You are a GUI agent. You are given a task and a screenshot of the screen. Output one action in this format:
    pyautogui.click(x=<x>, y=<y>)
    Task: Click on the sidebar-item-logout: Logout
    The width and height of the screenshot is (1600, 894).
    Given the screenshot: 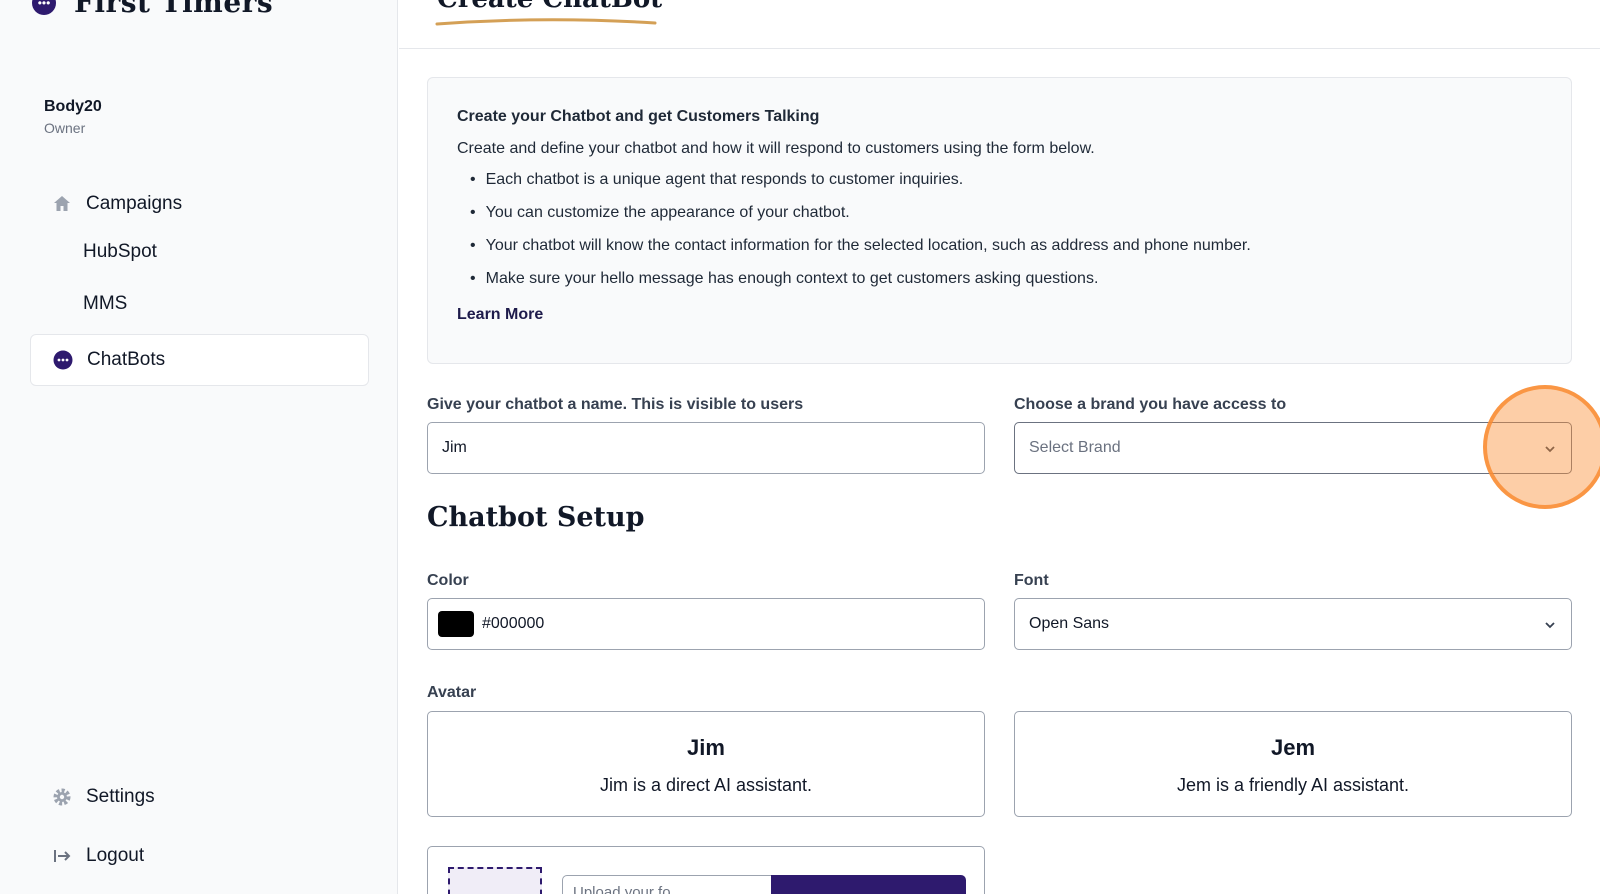 What is the action you would take?
    pyautogui.click(x=199, y=856)
    